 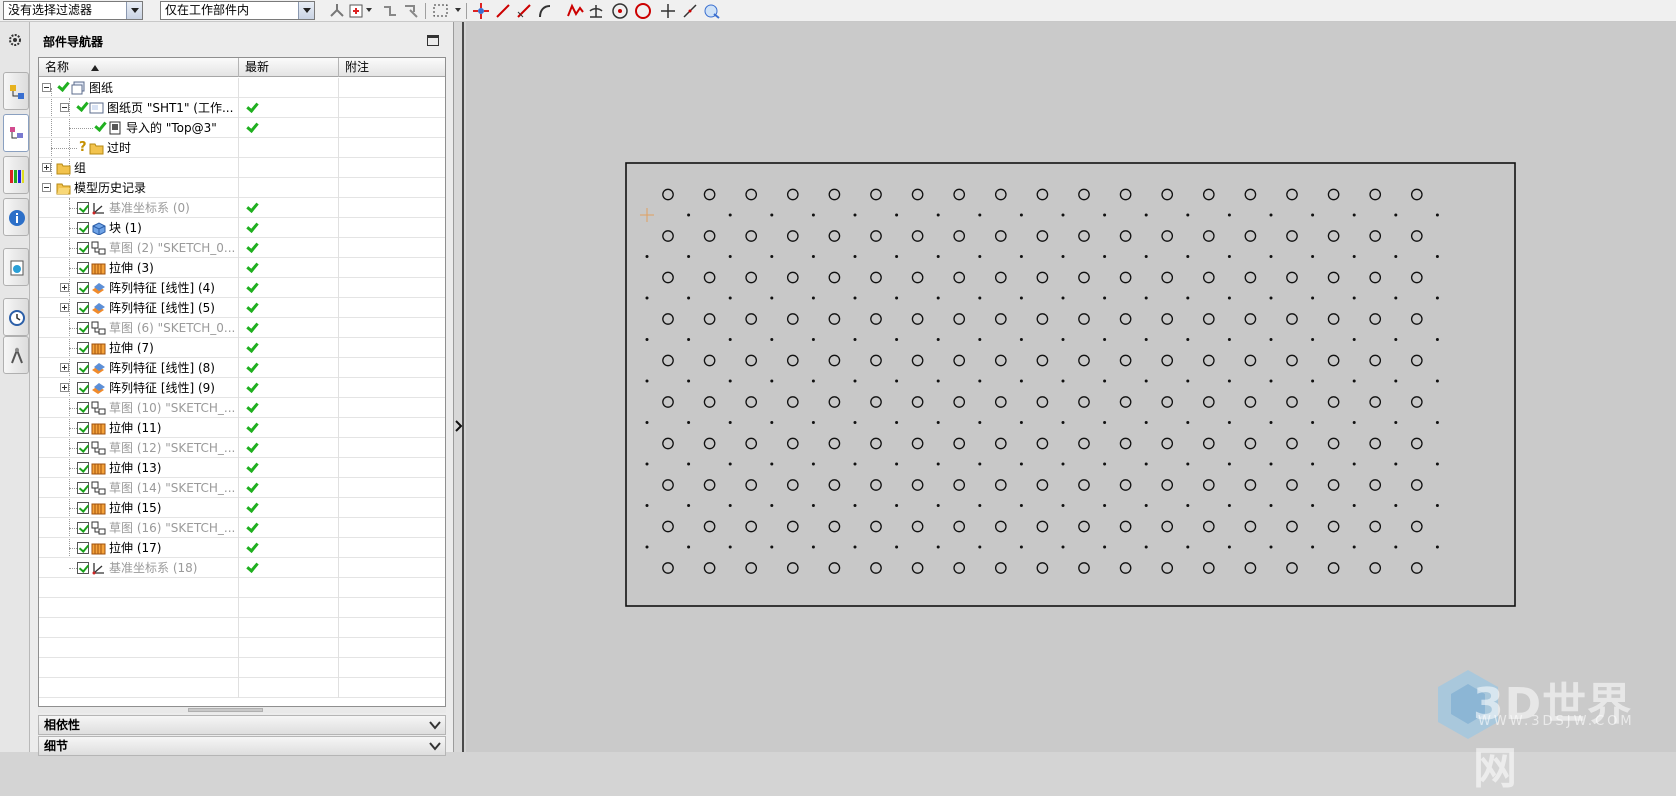 What do you see at coordinates (242, 508) in the screenshot?
I see `tree-row-feature: 拉伸 (15)` at bounding box center [242, 508].